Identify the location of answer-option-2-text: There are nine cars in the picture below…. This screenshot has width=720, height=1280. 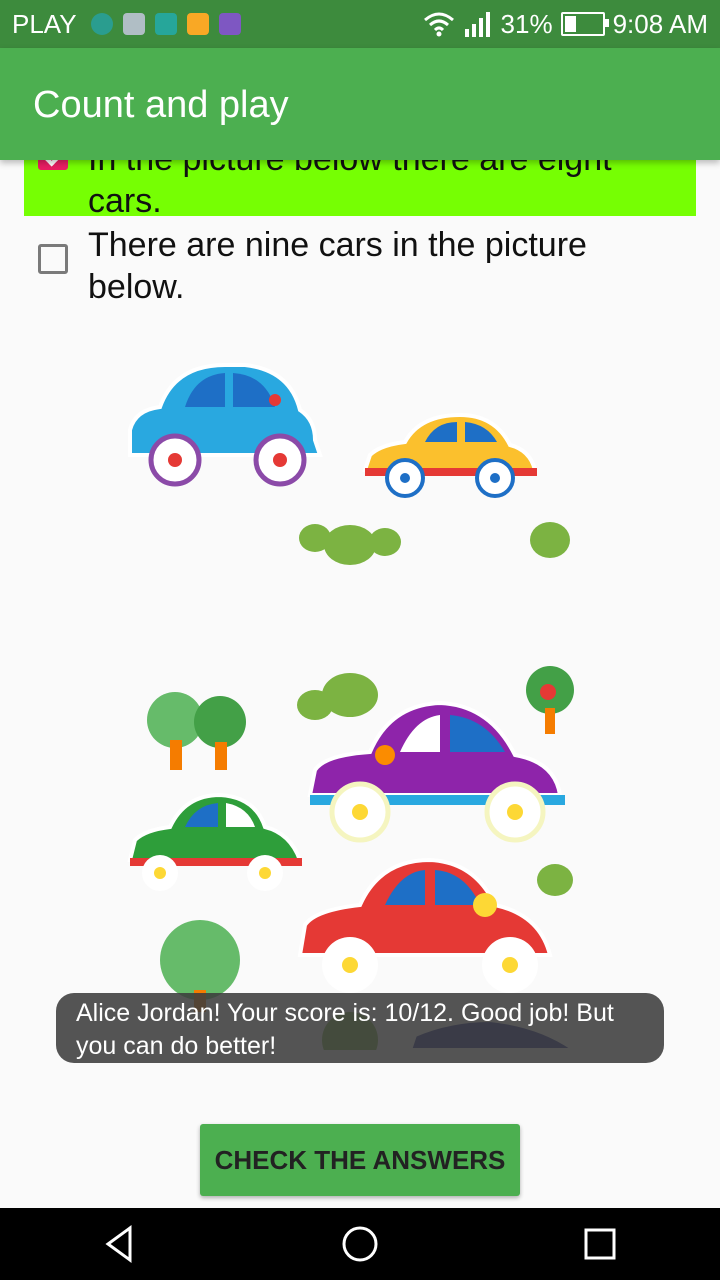
(337, 266).